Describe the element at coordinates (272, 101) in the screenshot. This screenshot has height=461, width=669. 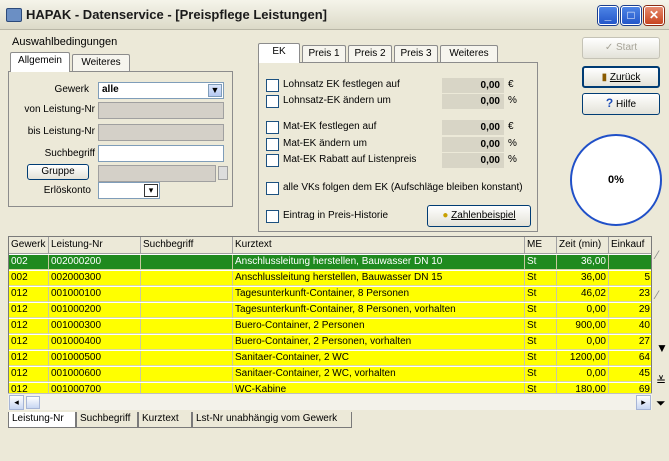
I see `lohnsatz-aendern-checkbox` at that location.